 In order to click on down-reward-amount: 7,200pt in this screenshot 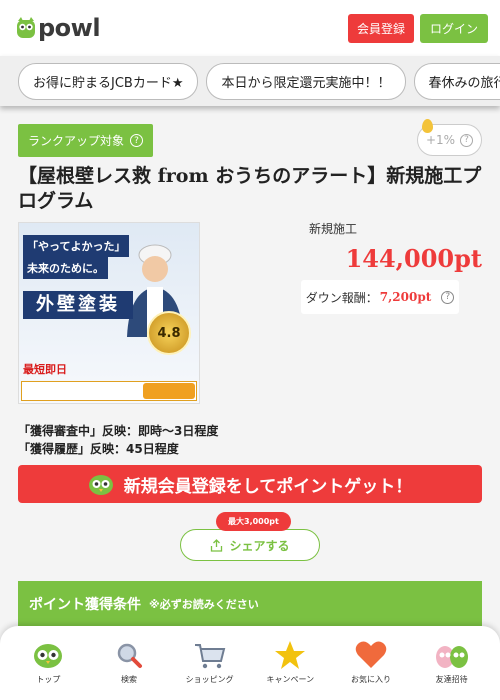, I will do `click(405, 297)`.